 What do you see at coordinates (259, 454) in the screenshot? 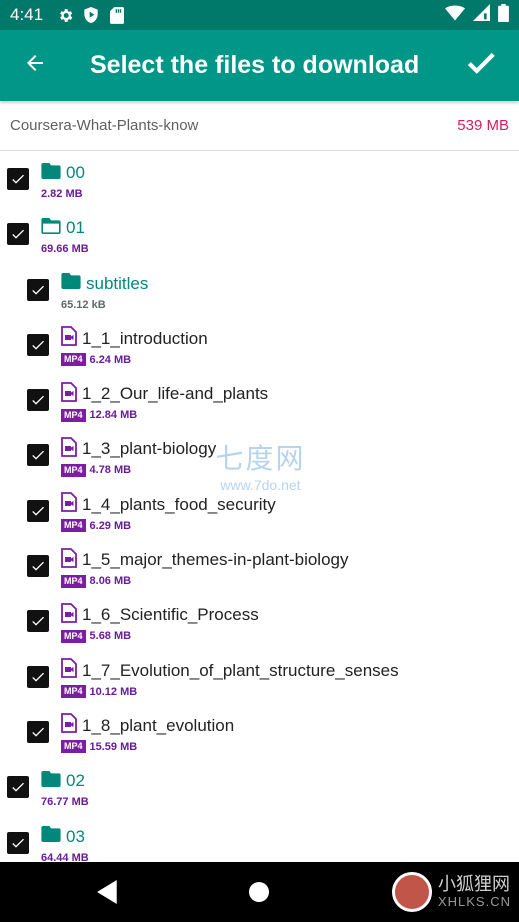
I see `file-row: 1_3_plant-biology MP4 4.78 MB` at bounding box center [259, 454].